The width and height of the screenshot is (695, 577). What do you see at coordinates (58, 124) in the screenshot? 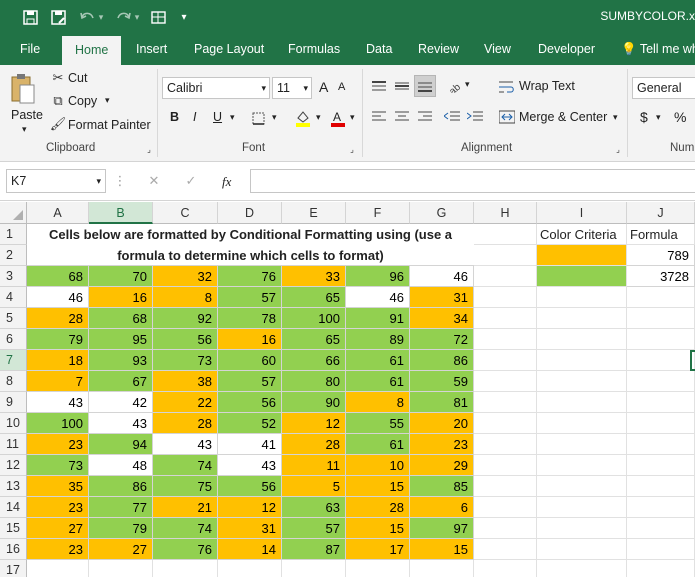
I see `format-painter-icon: 🖌` at bounding box center [58, 124].